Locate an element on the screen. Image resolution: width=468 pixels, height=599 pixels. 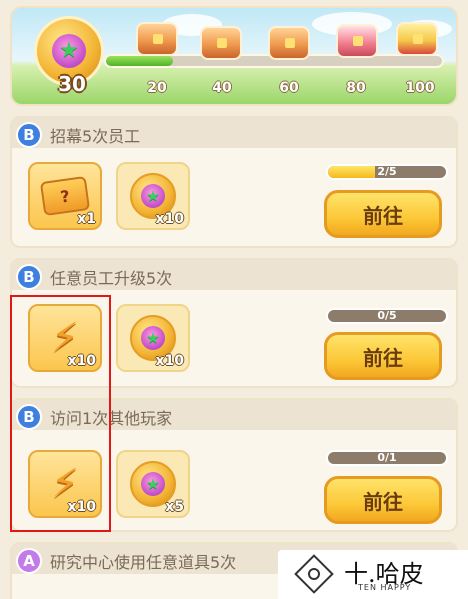
grade-badge: A is located at coordinates (29, 561).